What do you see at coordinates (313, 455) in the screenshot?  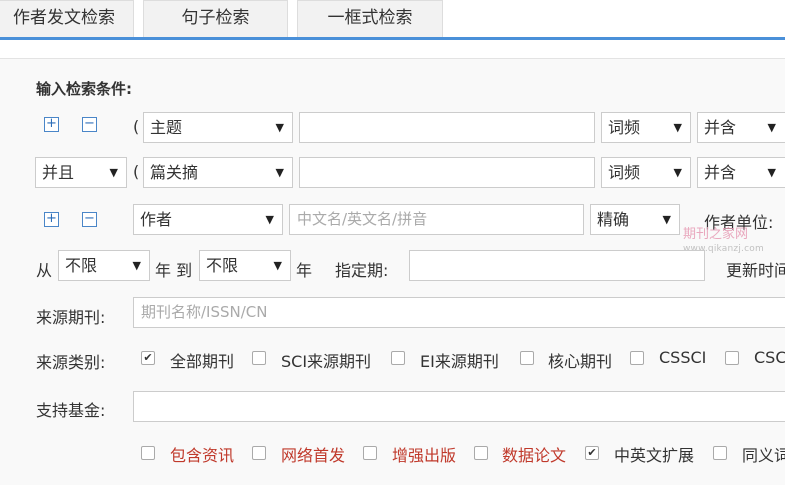 I see `option-online-first: 网络首发` at bounding box center [313, 455].